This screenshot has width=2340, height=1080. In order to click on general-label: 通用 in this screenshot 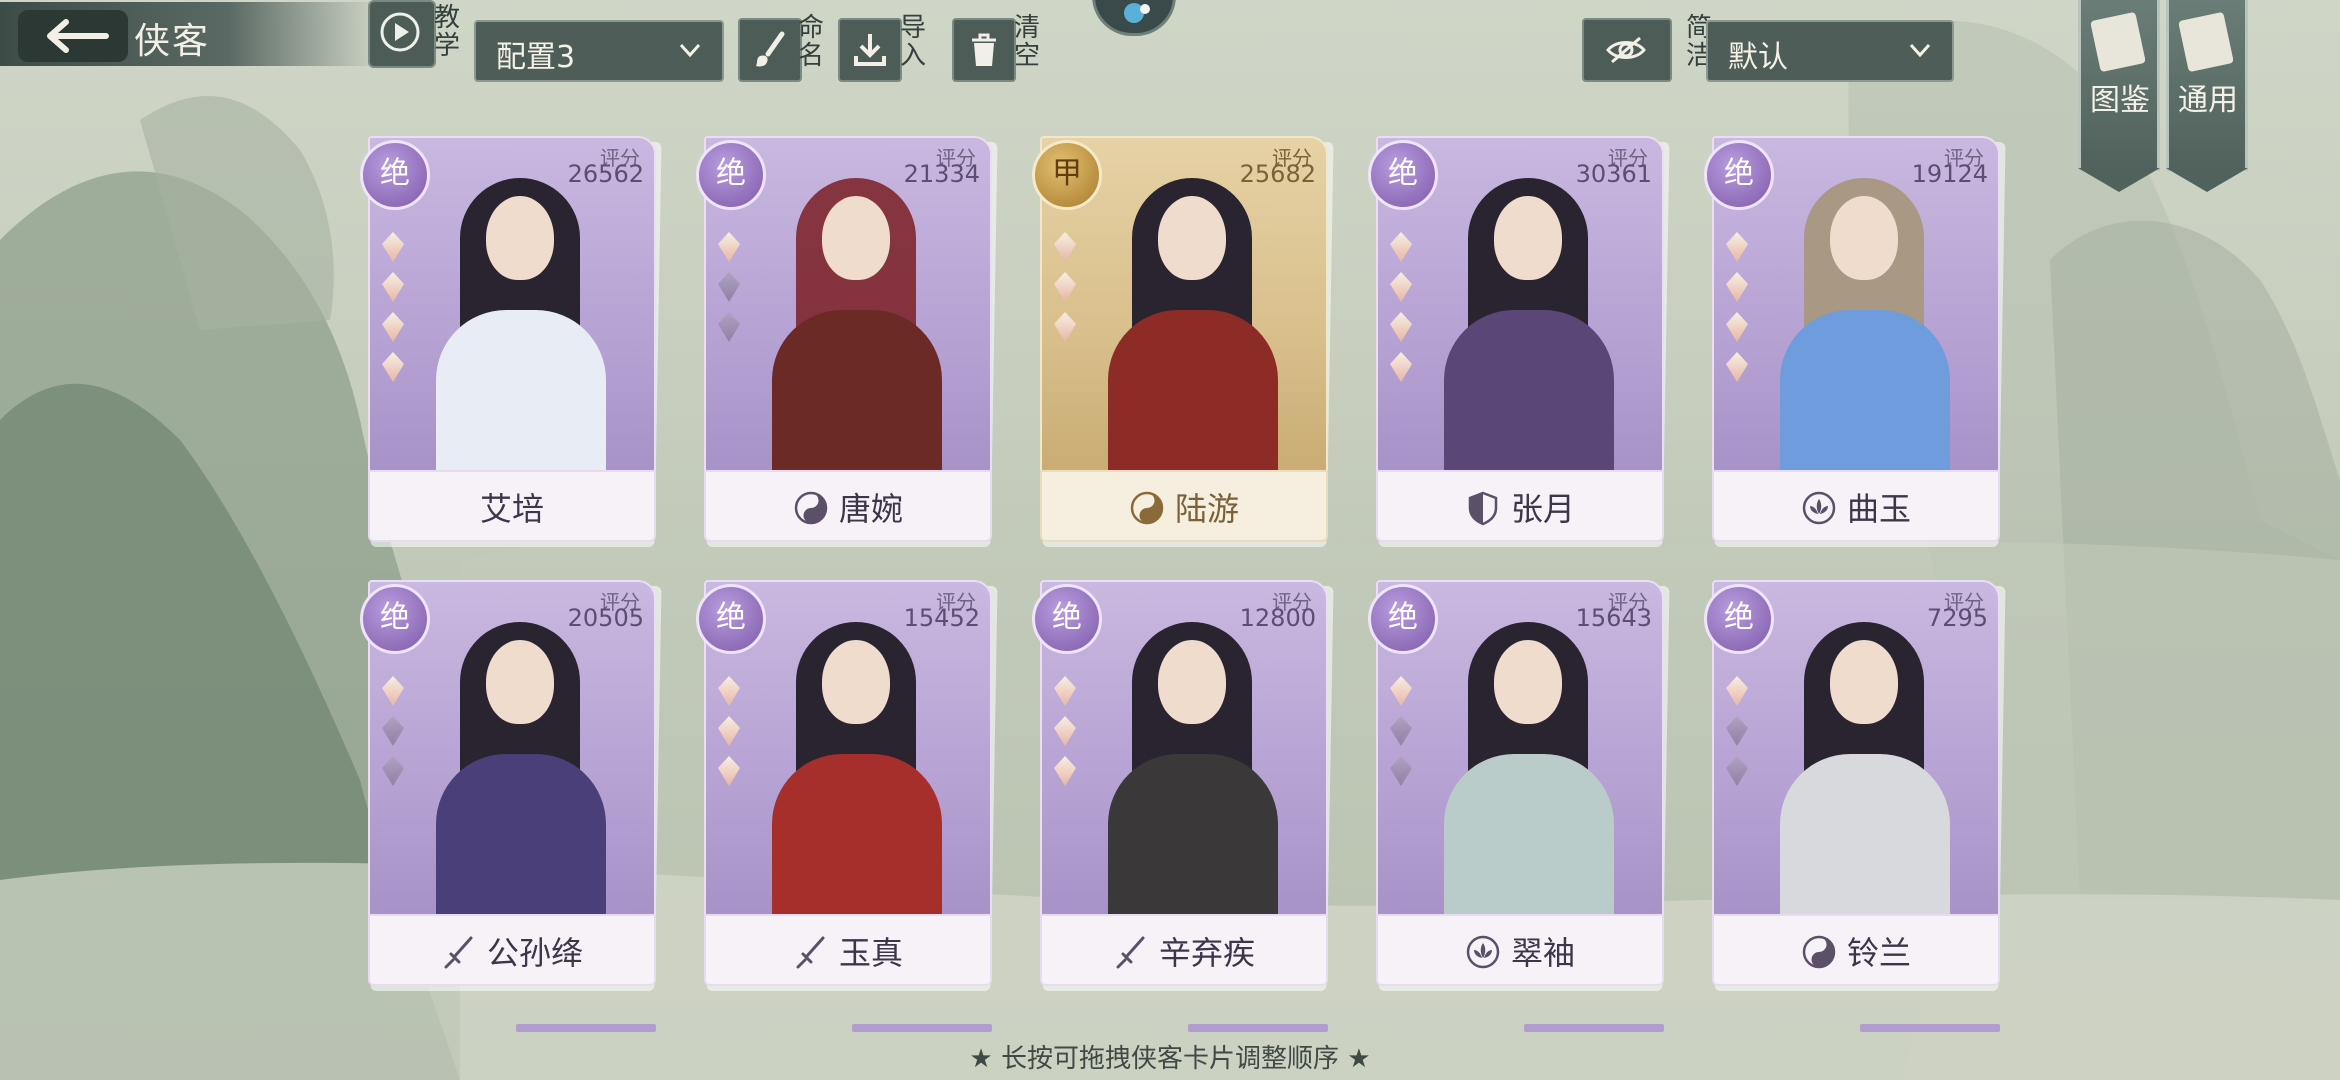, I will do `click(2208, 100)`.